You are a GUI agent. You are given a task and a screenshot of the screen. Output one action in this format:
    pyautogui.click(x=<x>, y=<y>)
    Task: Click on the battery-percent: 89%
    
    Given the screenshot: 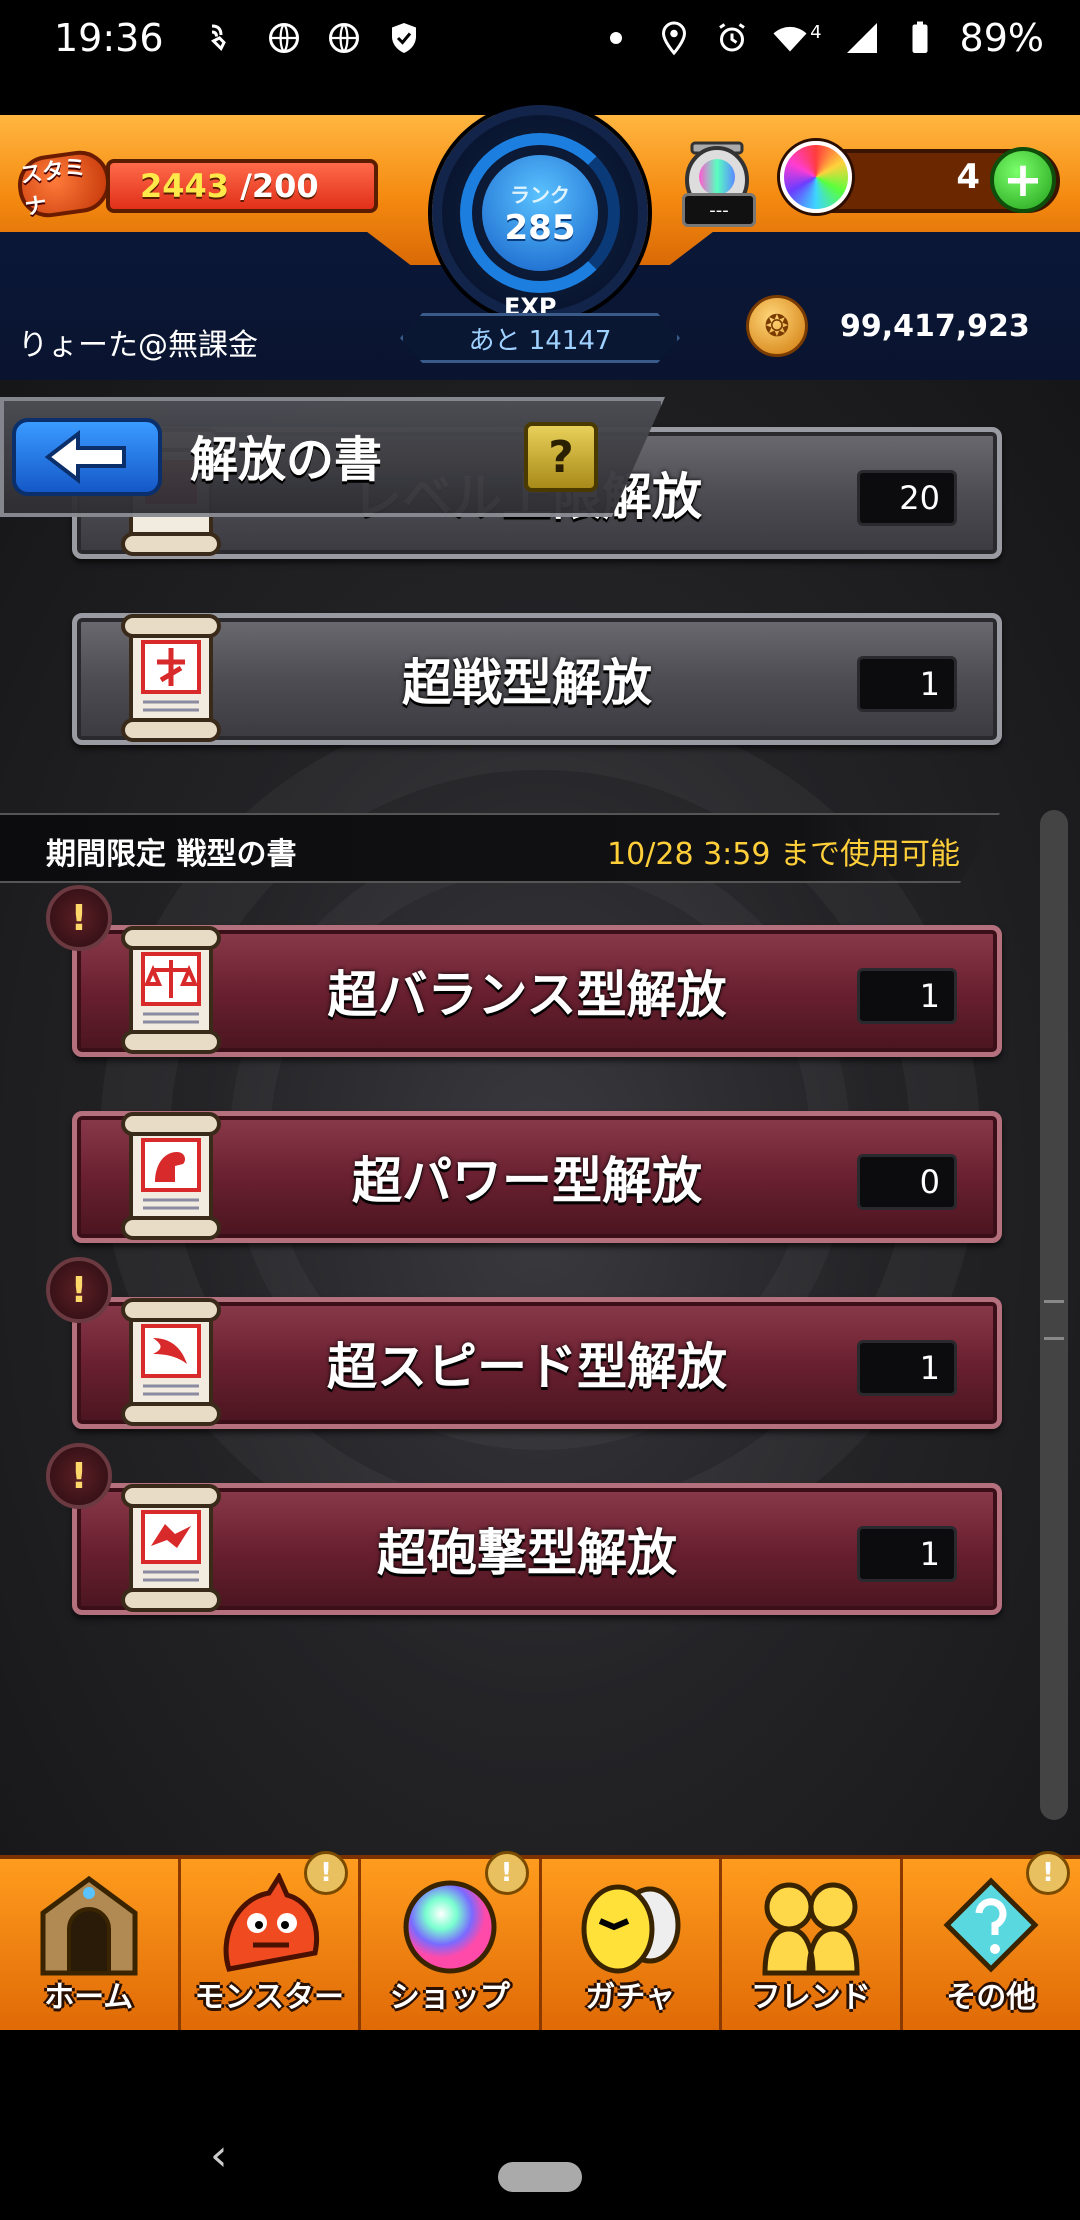 What is the action you would take?
    pyautogui.click(x=1001, y=37)
    